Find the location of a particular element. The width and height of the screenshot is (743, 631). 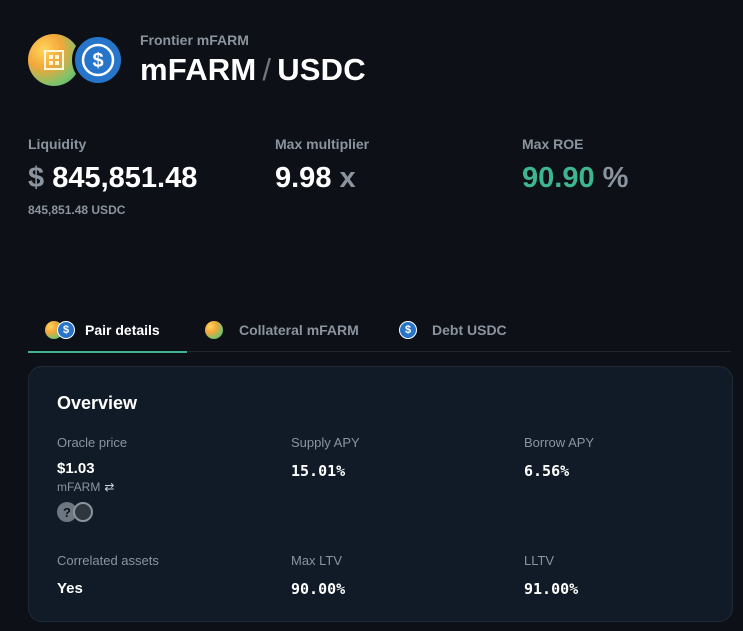

borrow-apy-value: 6.56% is located at coordinates (547, 471).